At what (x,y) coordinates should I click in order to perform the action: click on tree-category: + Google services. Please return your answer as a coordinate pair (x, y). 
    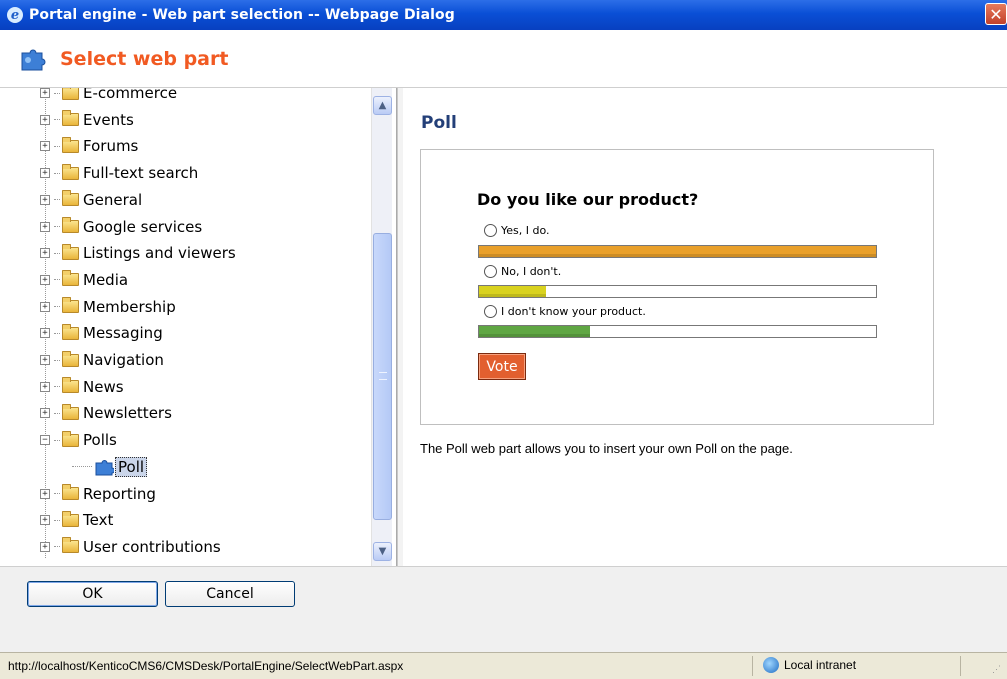
    Looking at the image, I should click on (121, 227).